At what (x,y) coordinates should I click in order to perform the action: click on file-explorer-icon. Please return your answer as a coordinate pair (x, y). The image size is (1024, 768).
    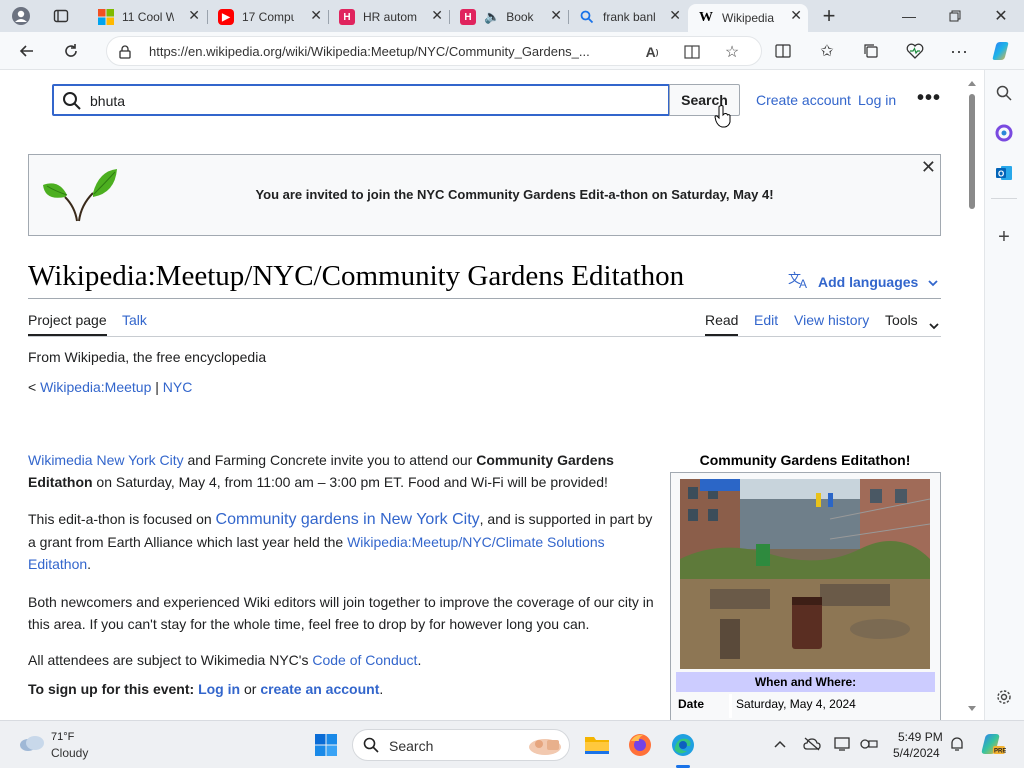
    Looking at the image, I should click on (597, 746).